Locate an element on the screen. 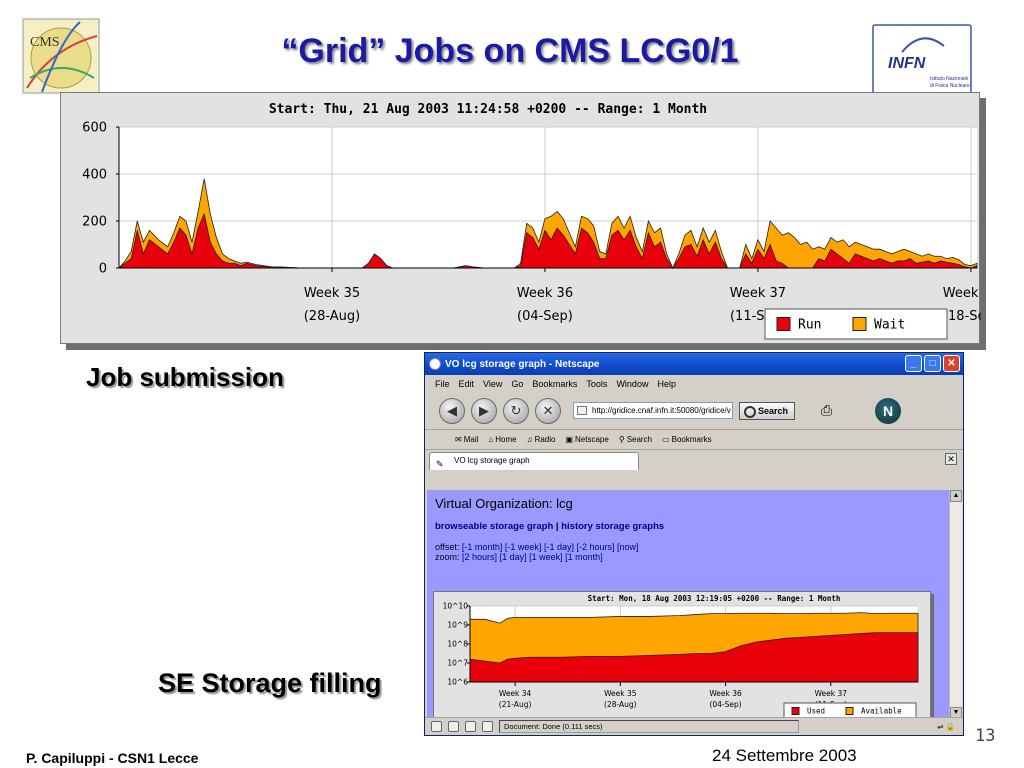 The image size is (1024, 768). stop-icon: ✕ is located at coordinates (548, 410).